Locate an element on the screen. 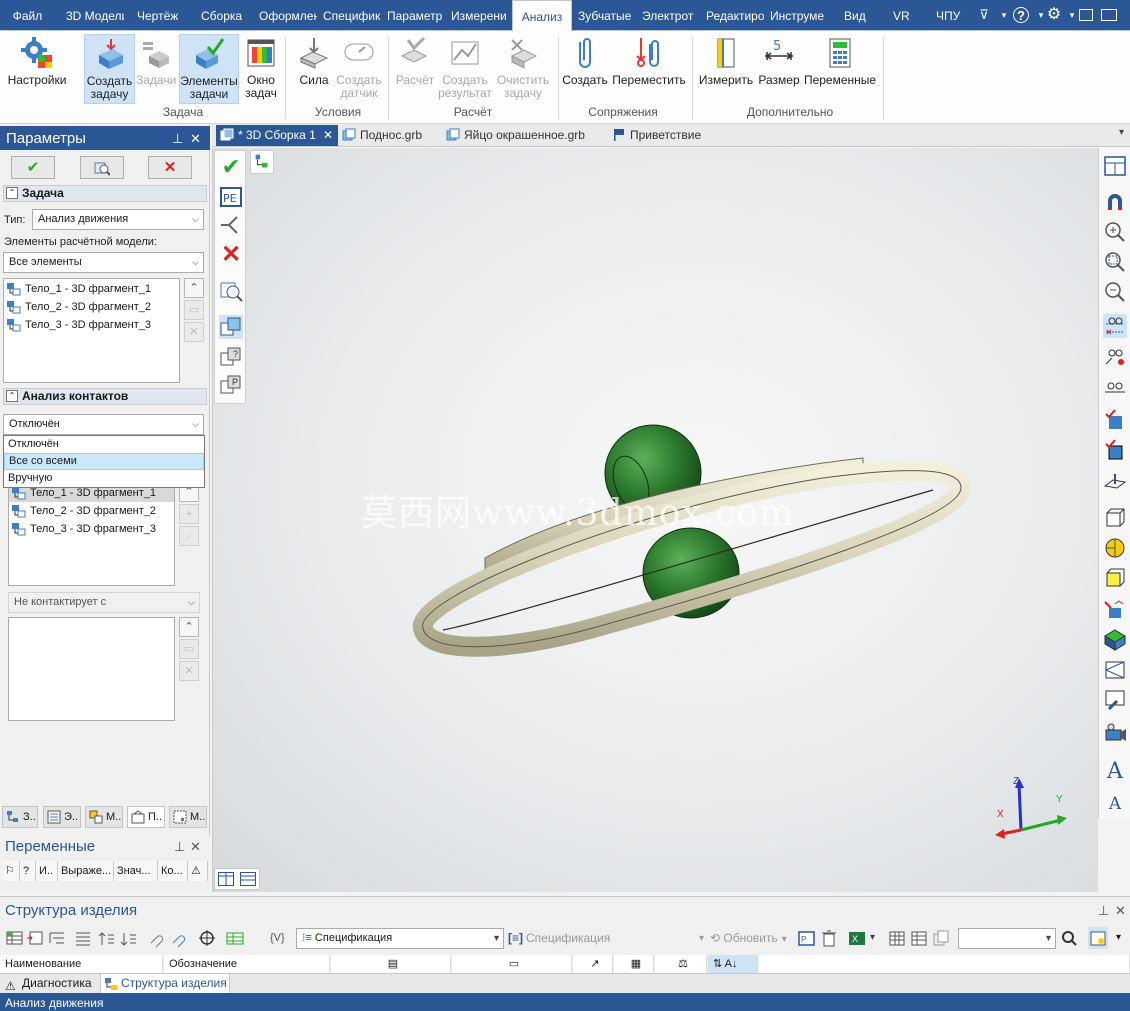 The image size is (1130, 1011). minus-icon: - is located at coordinates (189, 536).